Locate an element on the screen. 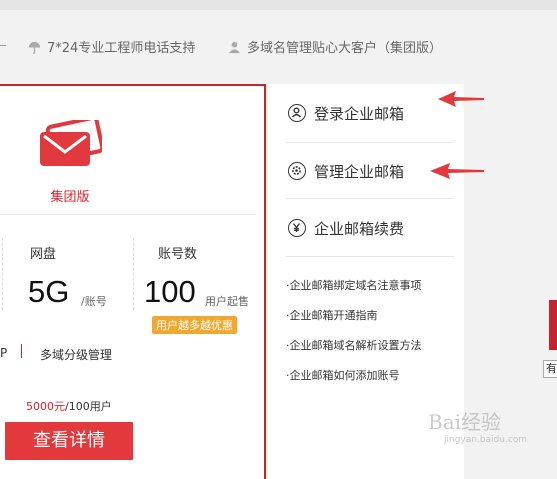  price-amount: 5000元 is located at coordinates (45, 406).